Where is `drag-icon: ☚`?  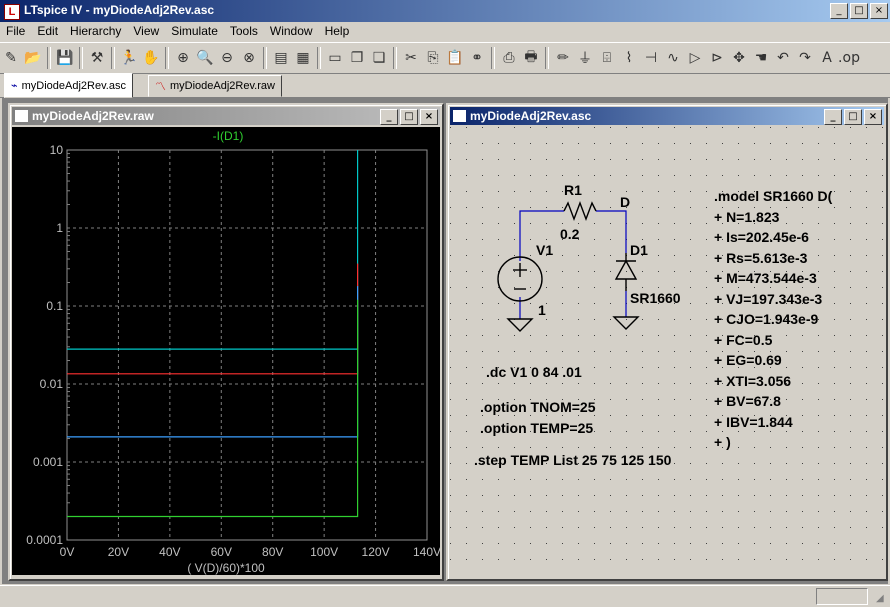 drag-icon: ☚ is located at coordinates (761, 58).